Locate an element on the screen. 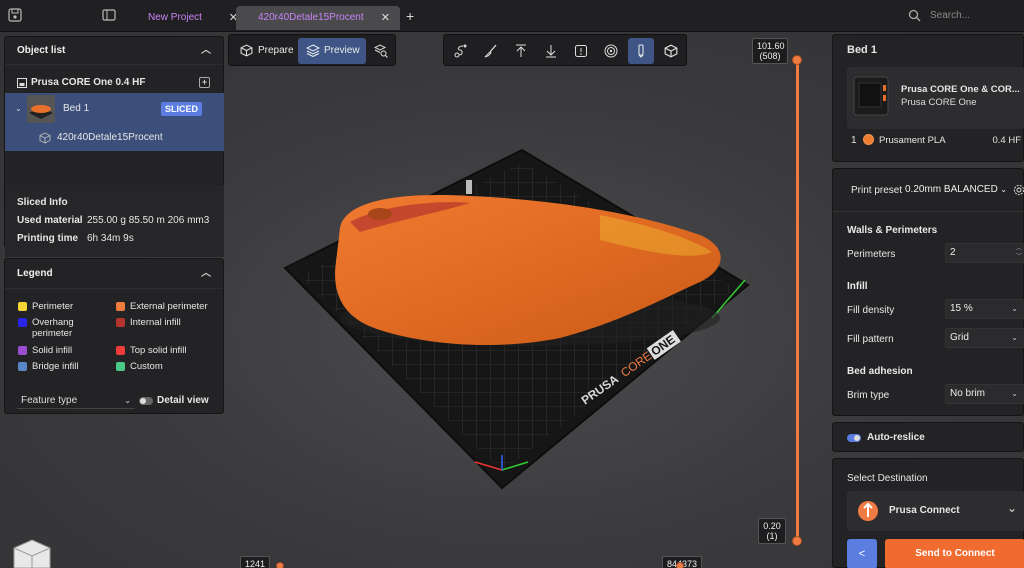 The height and width of the screenshot is (568, 1024). info-icon is located at coordinates (581, 51).